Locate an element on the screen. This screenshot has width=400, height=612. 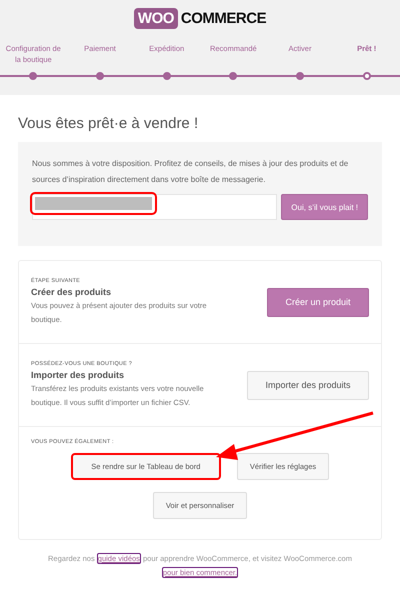
logo-wordmark: COMMERCE is located at coordinates (223, 18).